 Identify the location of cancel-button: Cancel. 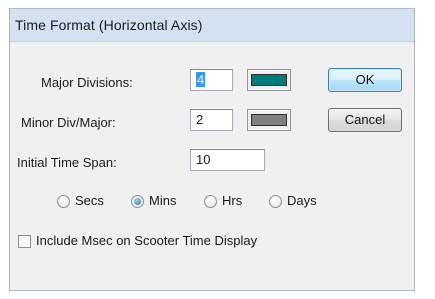
(365, 120).